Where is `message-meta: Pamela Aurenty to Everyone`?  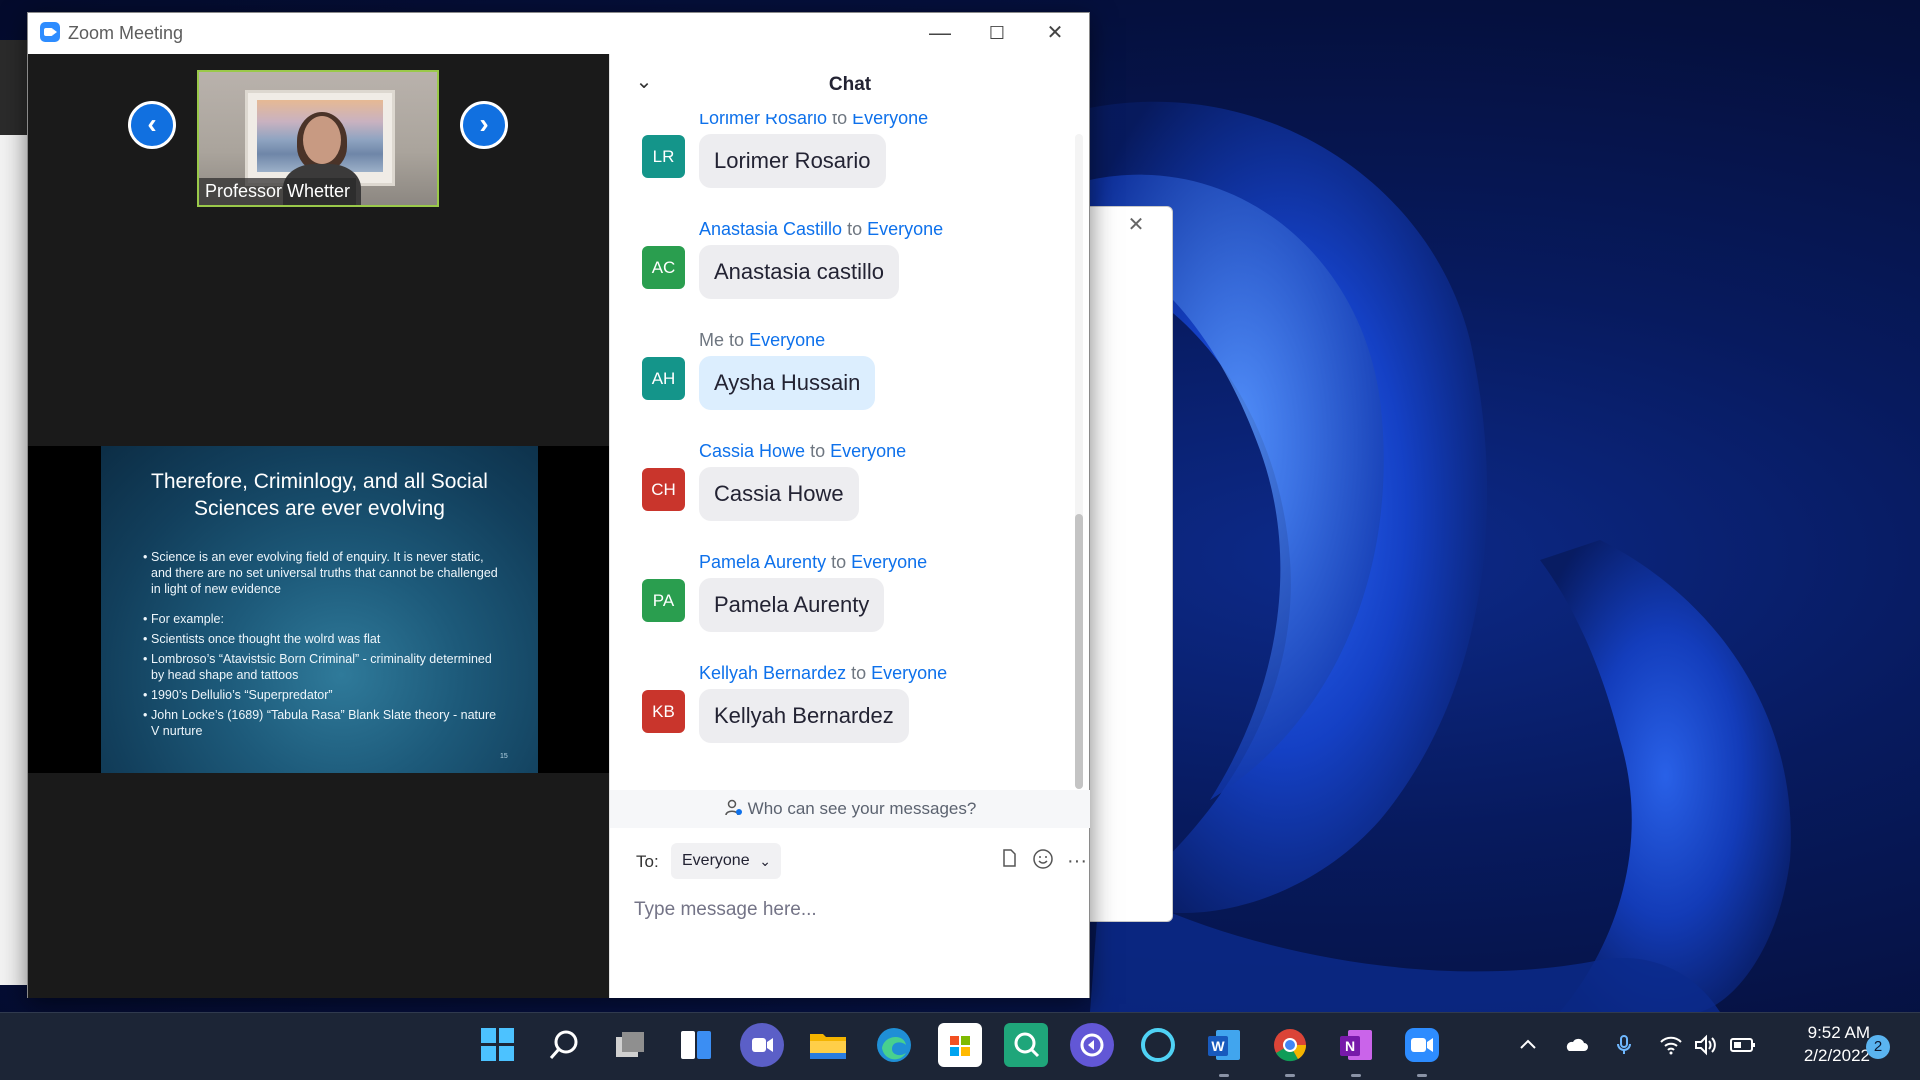
message-meta: Pamela Aurenty to Everyone is located at coordinates (813, 562).